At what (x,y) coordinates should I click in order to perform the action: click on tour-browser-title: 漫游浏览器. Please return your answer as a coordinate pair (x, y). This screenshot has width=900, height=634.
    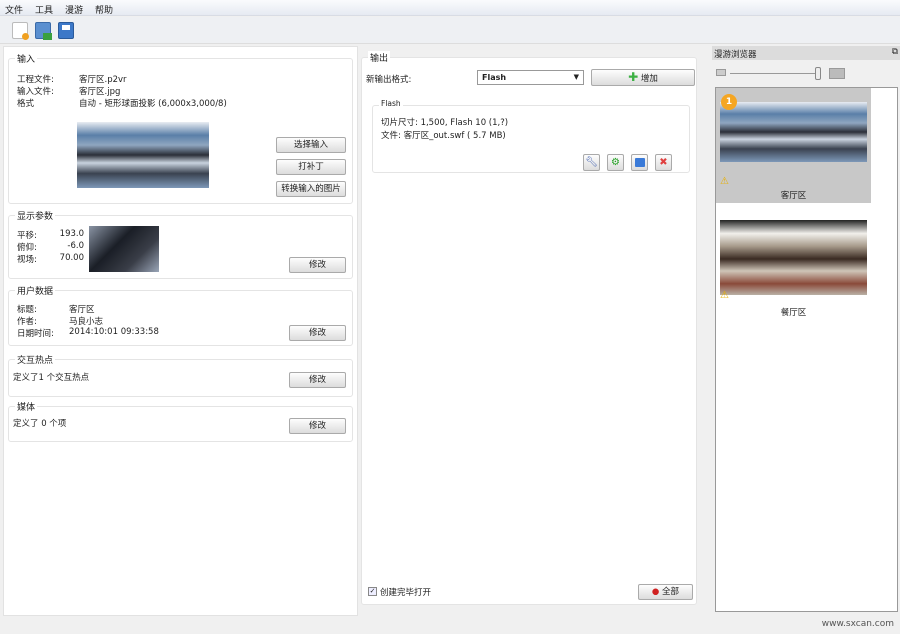
    Looking at the image, I should click on (735, 55).